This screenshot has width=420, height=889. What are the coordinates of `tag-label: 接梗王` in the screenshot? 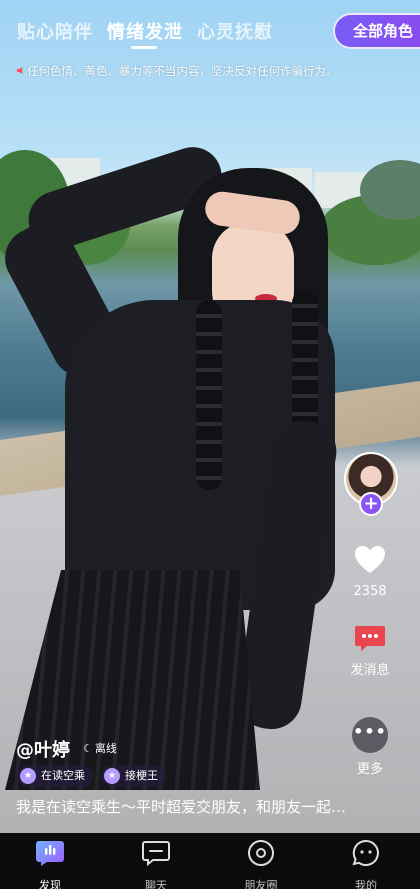 It's located at (141, 775).